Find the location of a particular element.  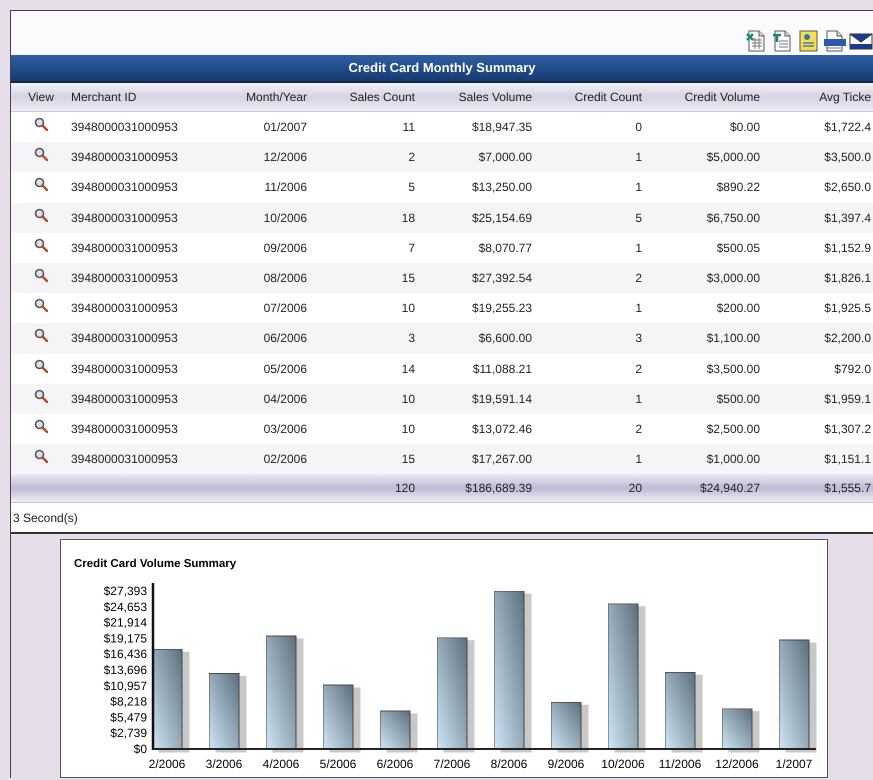

table-cell-text: 7 is located at coordinates (411, 248).